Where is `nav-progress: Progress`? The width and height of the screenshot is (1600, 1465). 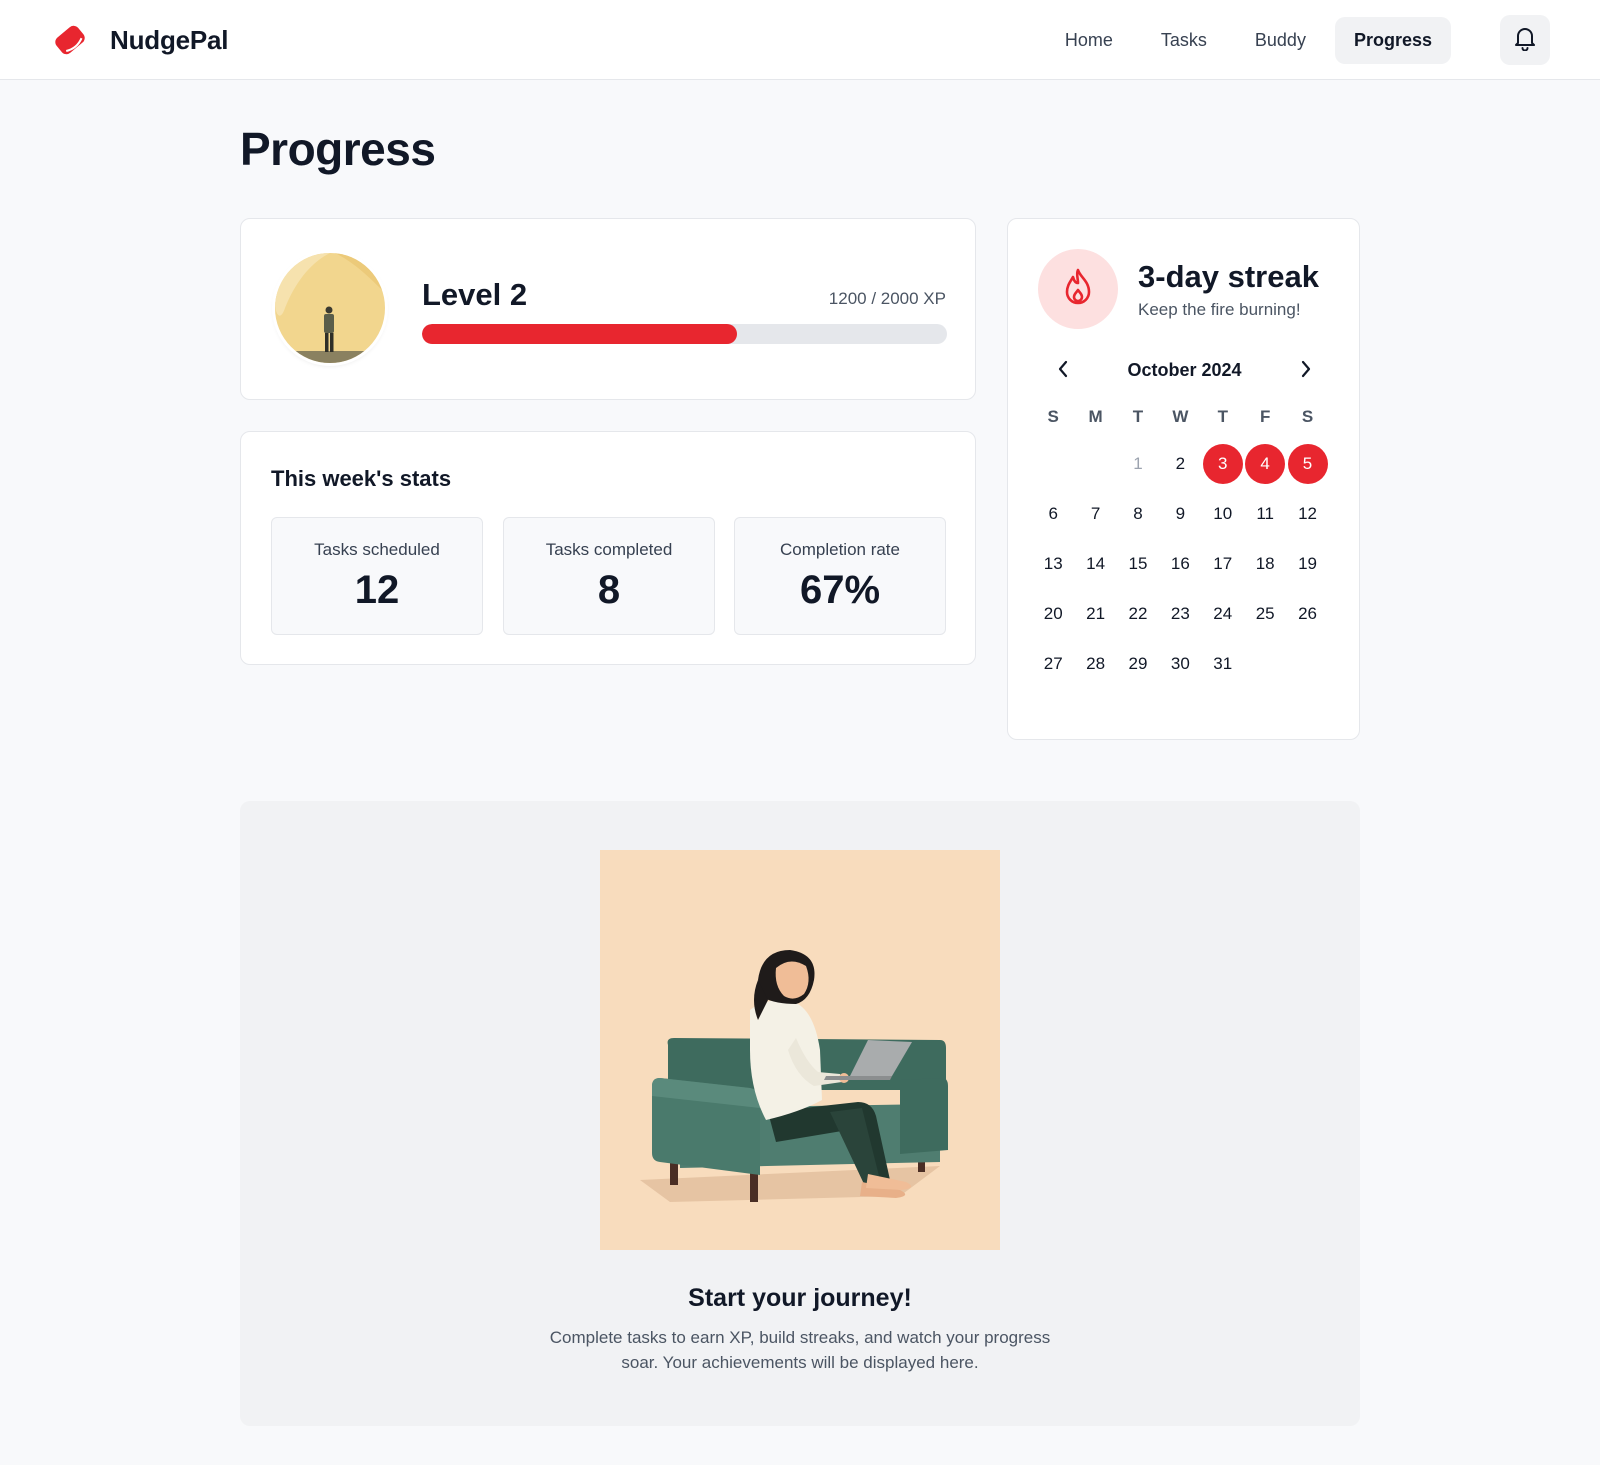 nav-progress: Progress is located at coordinates (1392, 40).